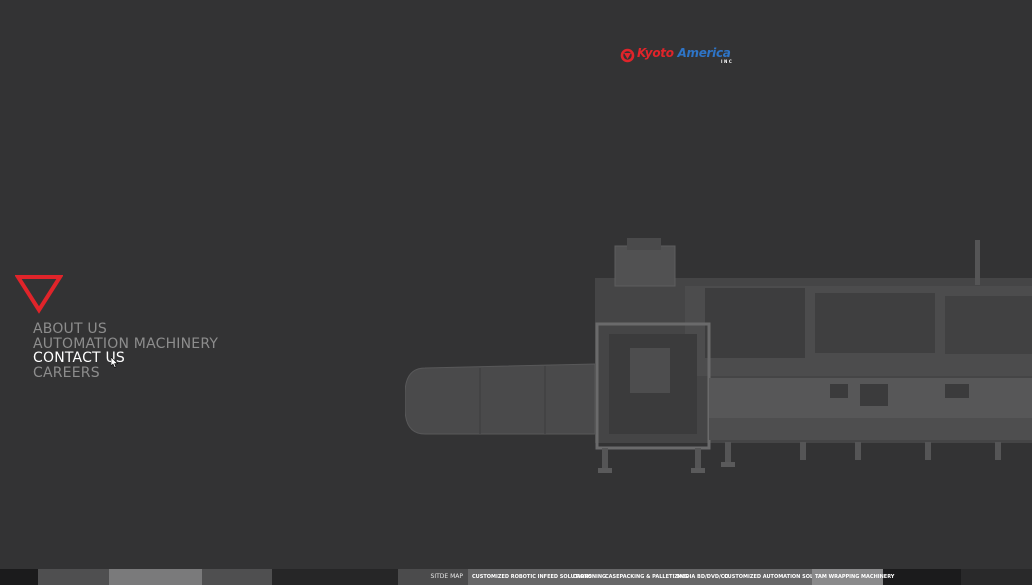  I want to click on cursor-icon, so click(114, 362).